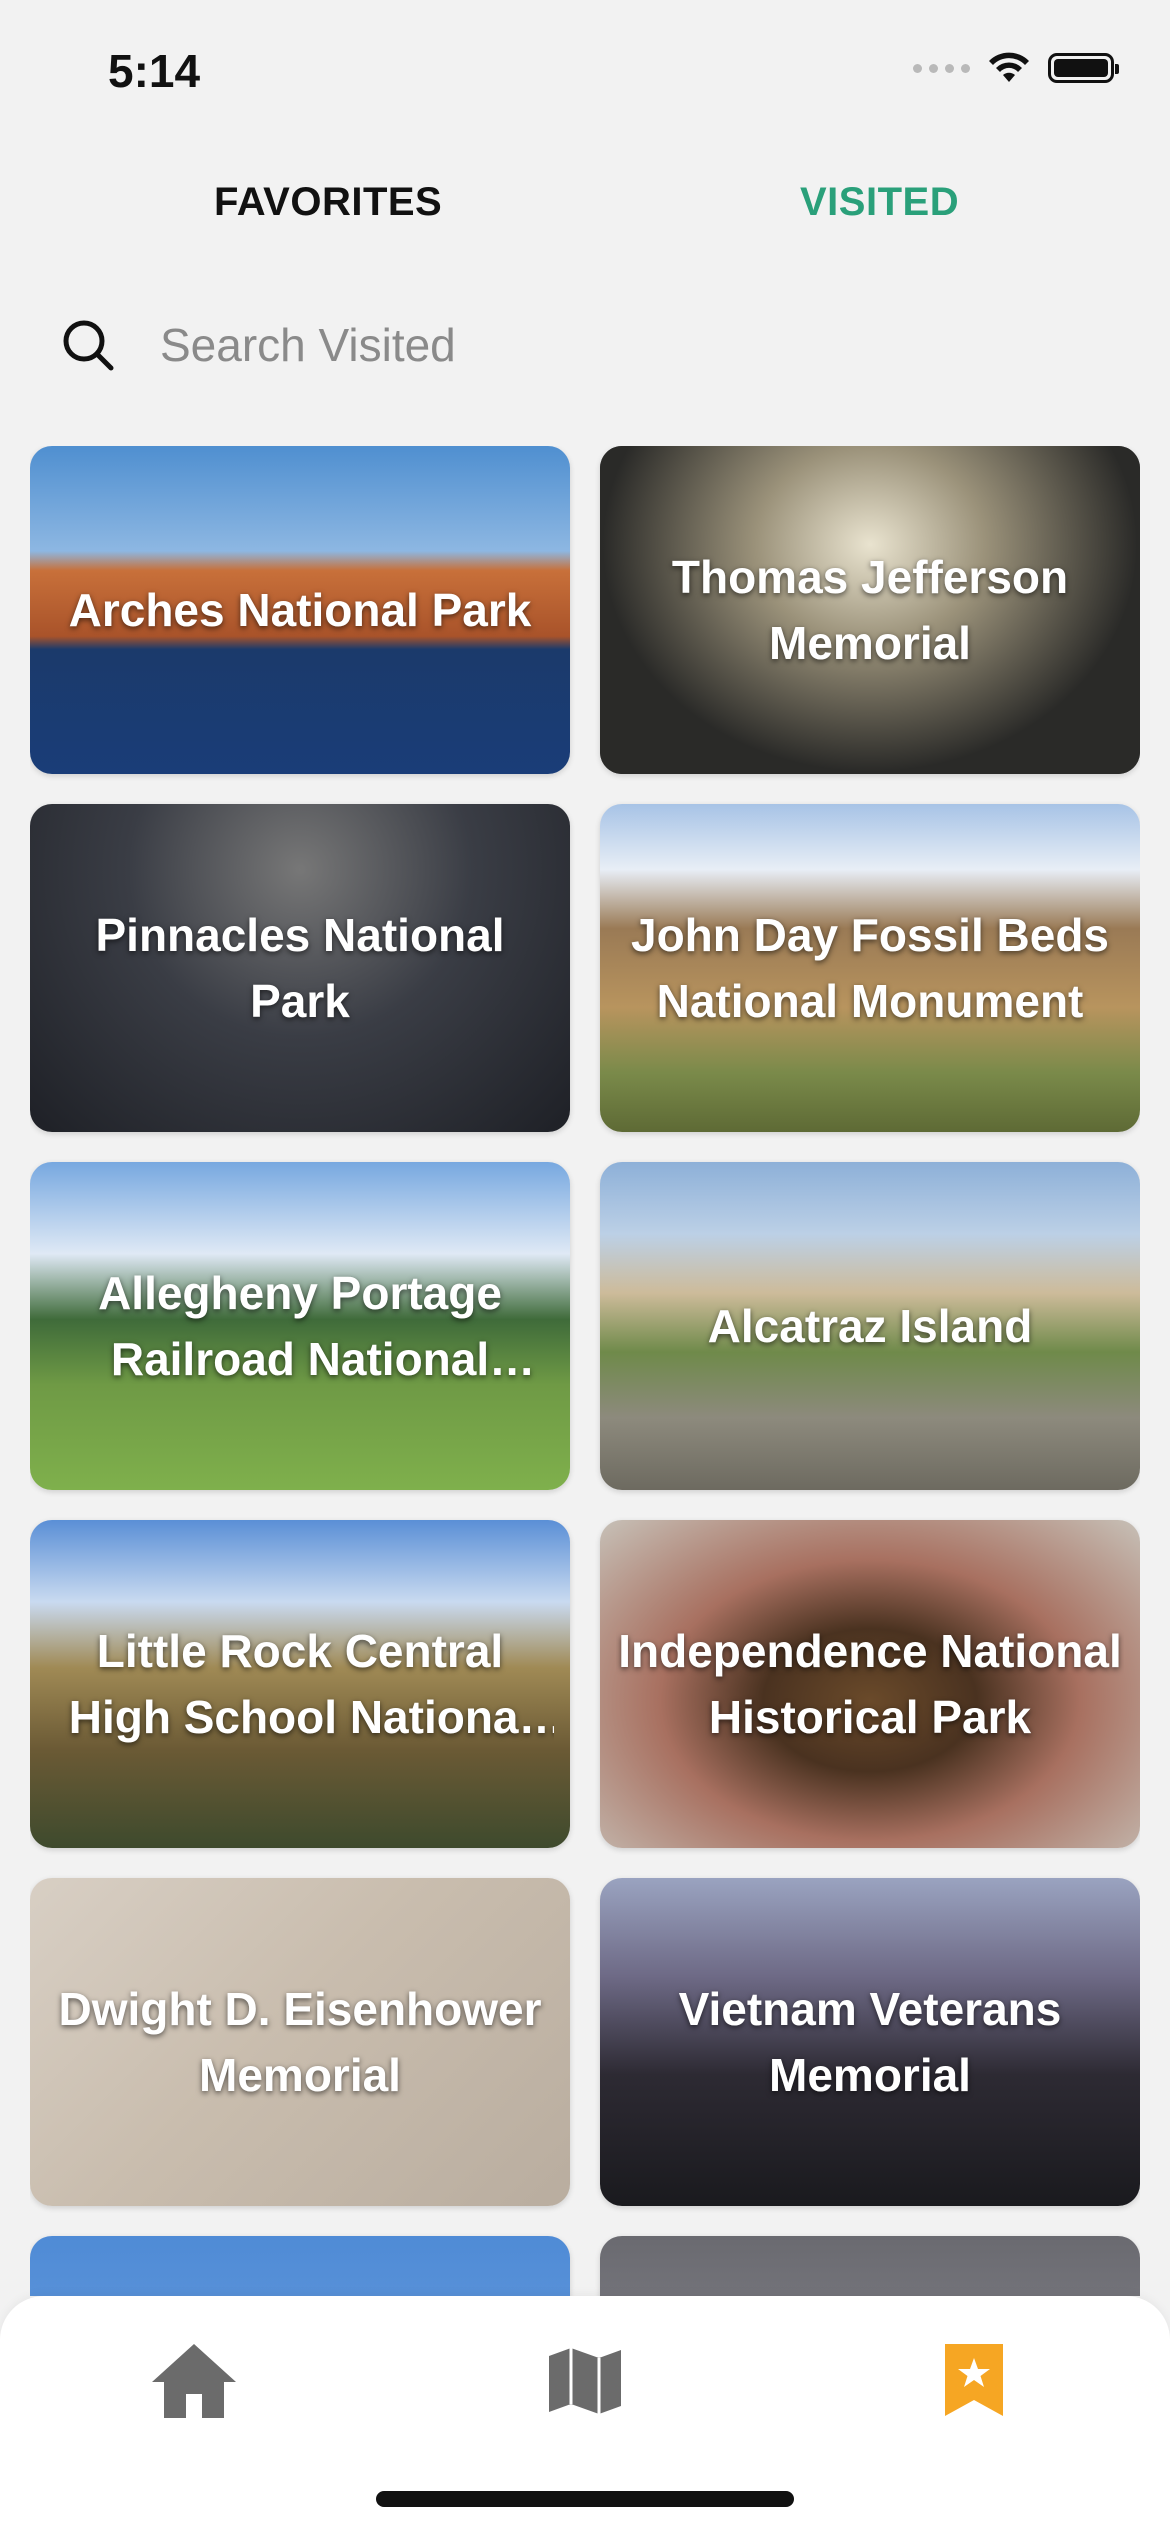  What do you see at coordinates (95, 345) in the screenshot?
I see `search-icon` at bounding box center [95, 345].